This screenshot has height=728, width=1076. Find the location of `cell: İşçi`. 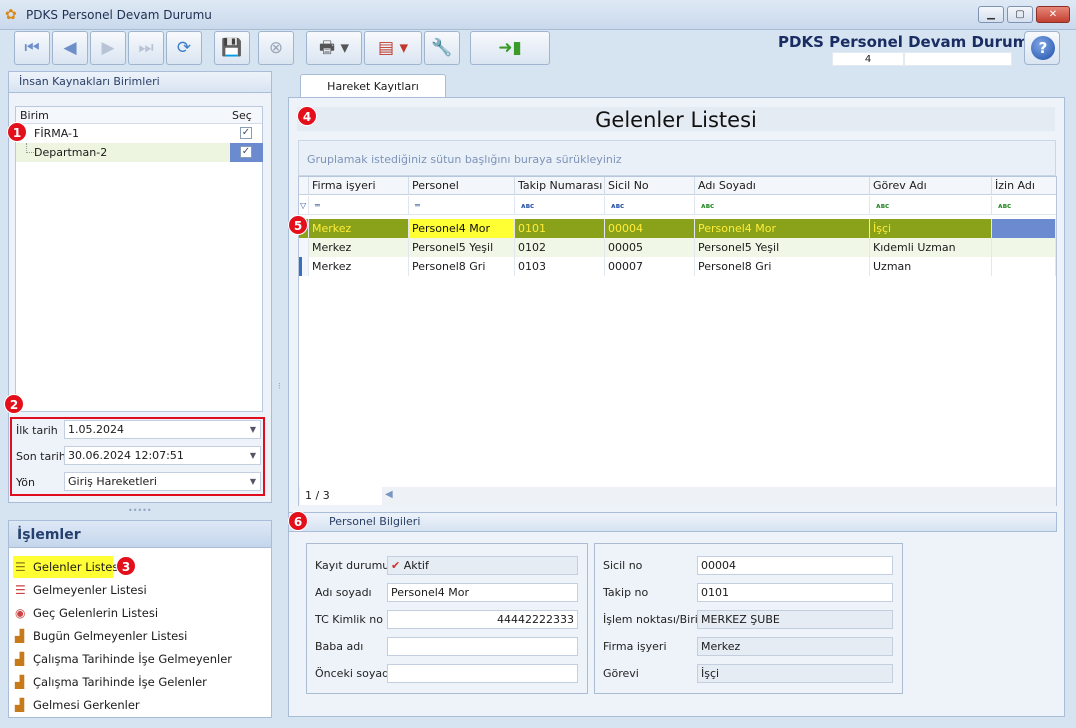

cell: İşçi is located at coordinates (931, 228).